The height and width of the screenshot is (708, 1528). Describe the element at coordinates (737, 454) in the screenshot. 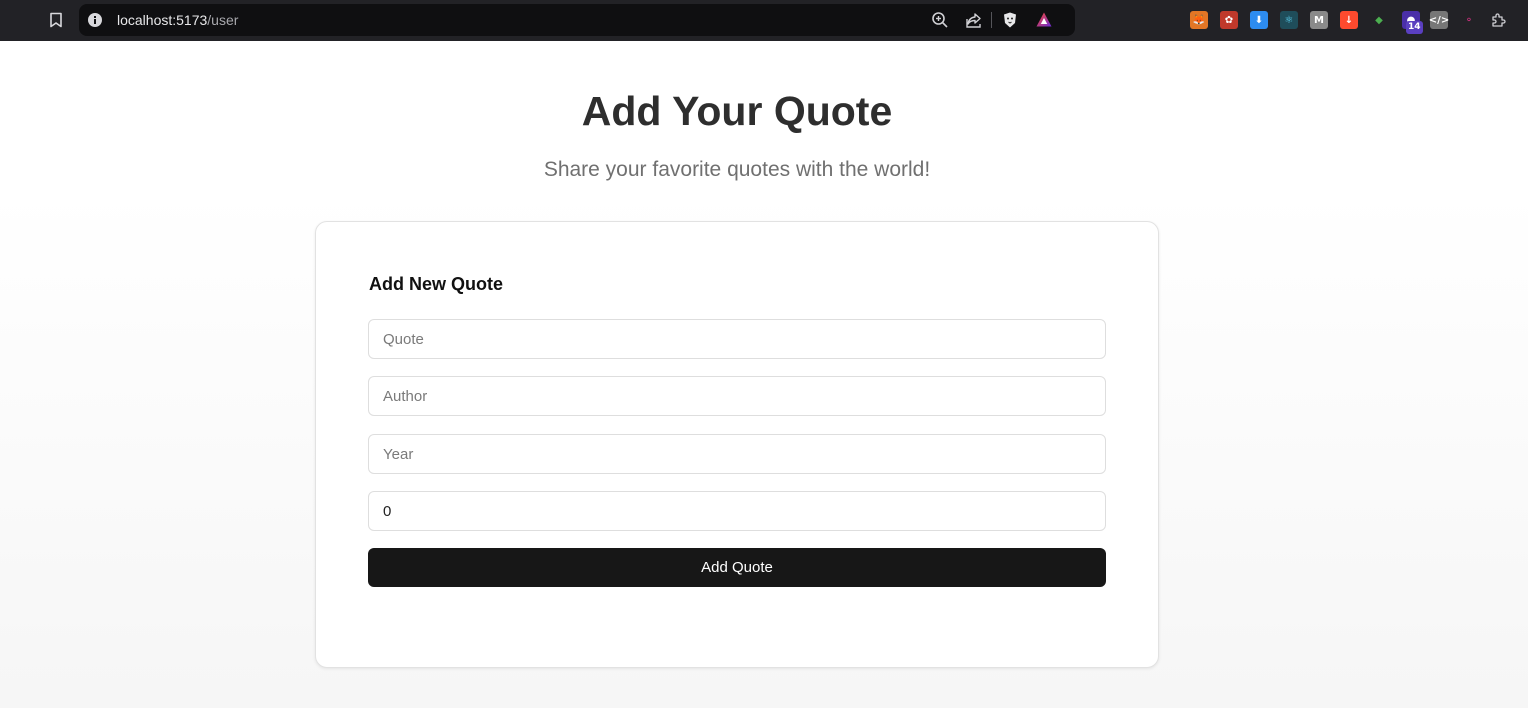

I see `year-input` at that location.